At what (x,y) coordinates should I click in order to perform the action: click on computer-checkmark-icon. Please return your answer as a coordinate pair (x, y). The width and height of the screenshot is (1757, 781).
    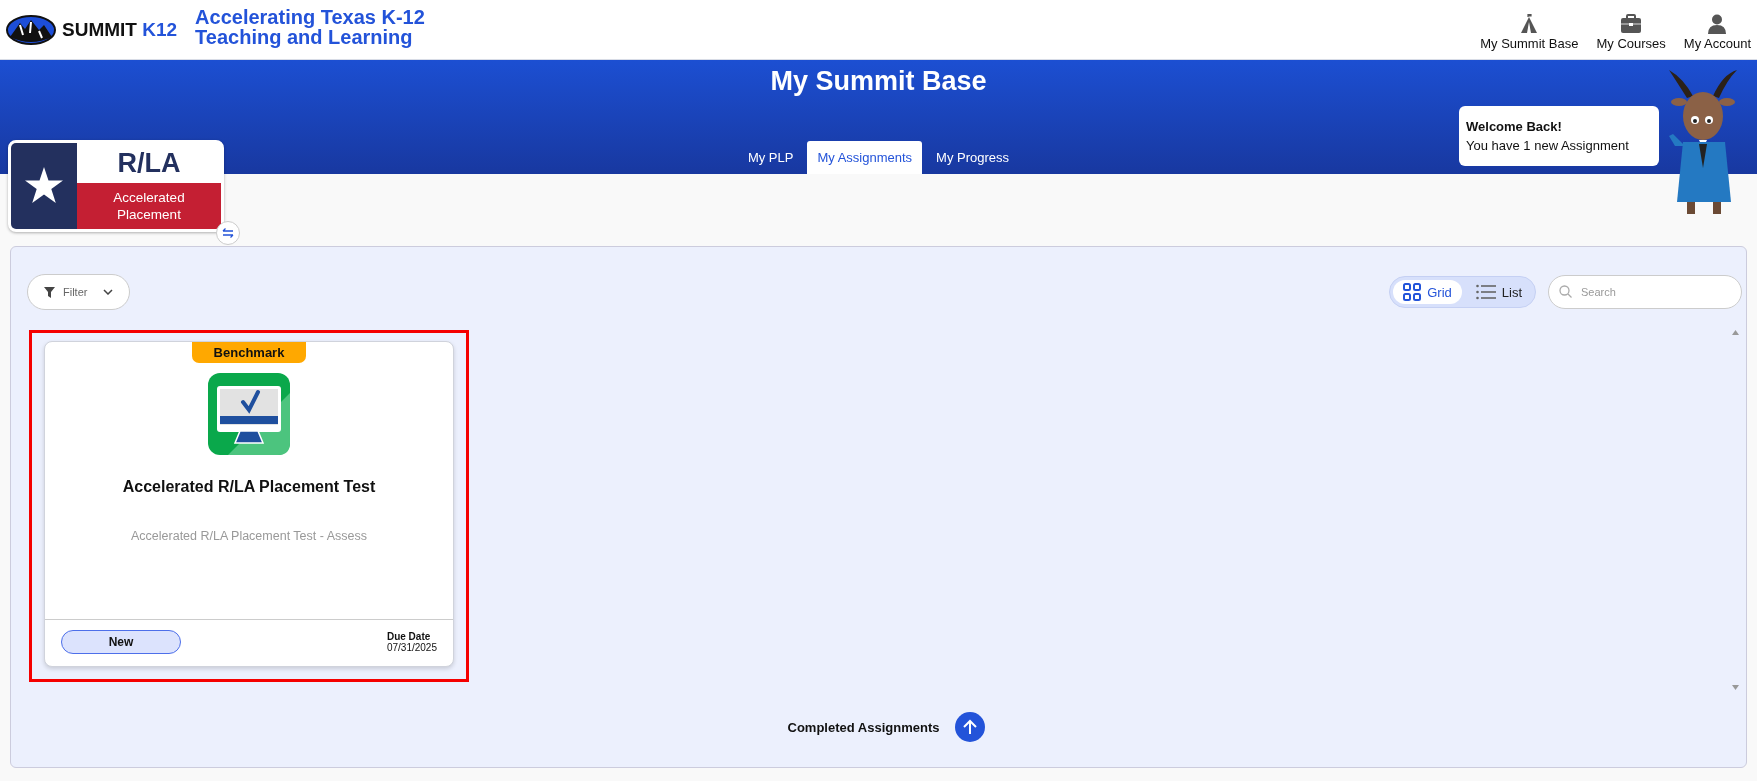
    Looking at the image, I should click on (249, 414).